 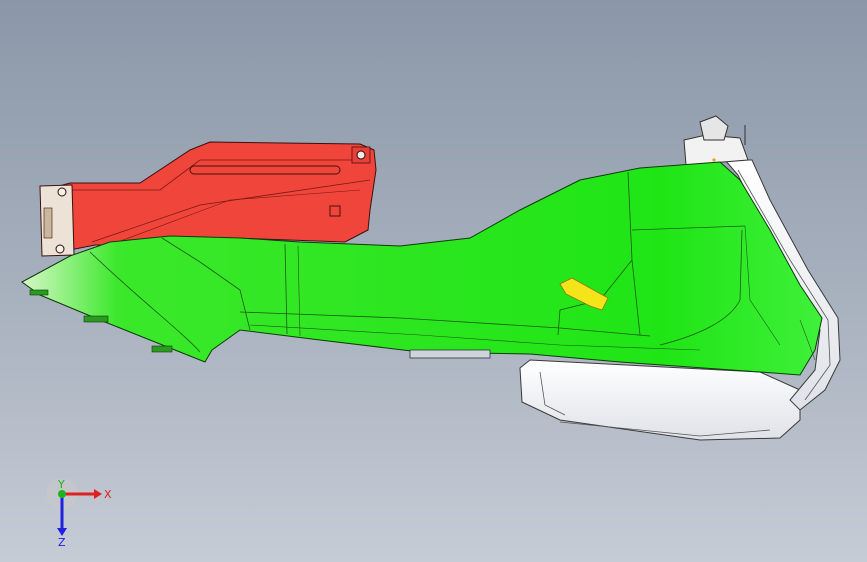 I want to click on y-axis-label: Y, so click(x=61, y=484).